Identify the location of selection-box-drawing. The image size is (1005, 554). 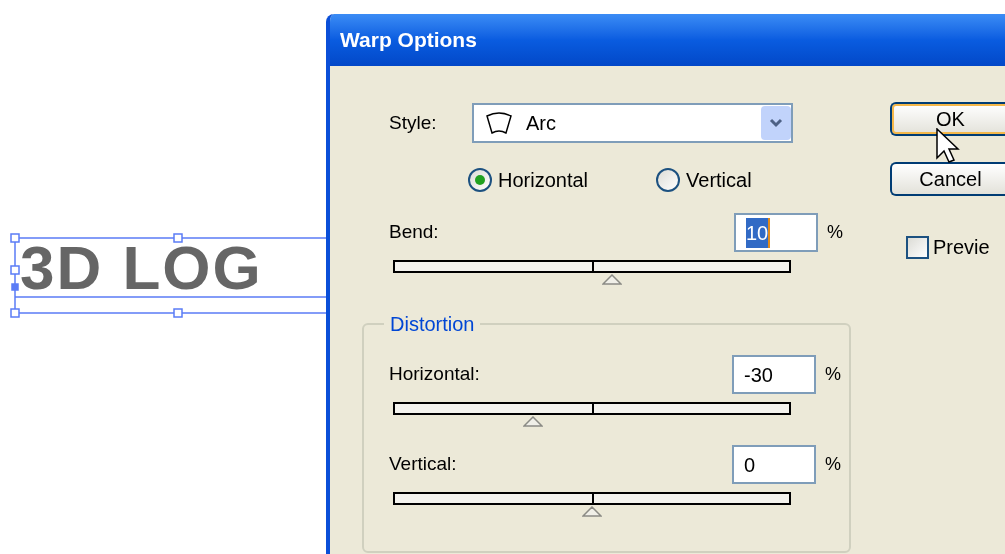
(168, 275).